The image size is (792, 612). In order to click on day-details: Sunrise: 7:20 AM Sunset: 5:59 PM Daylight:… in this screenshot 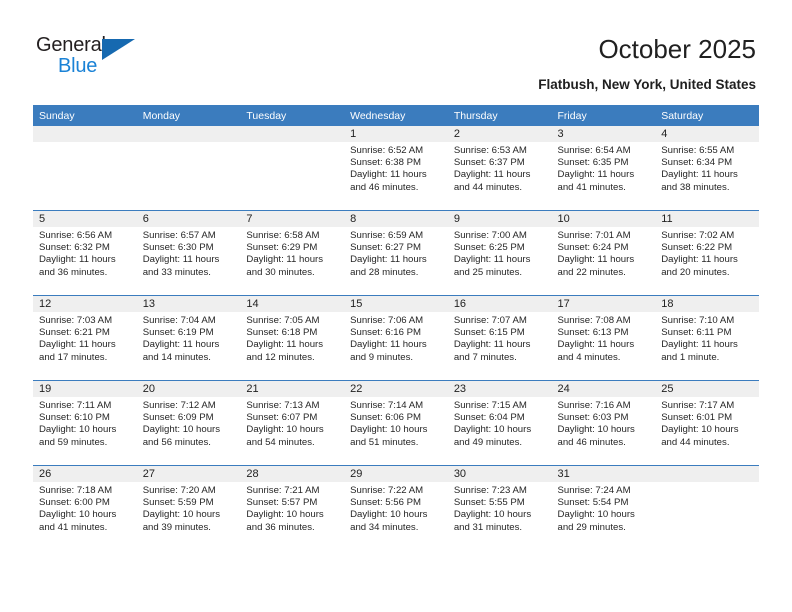, I will do `click(189, 508)`.